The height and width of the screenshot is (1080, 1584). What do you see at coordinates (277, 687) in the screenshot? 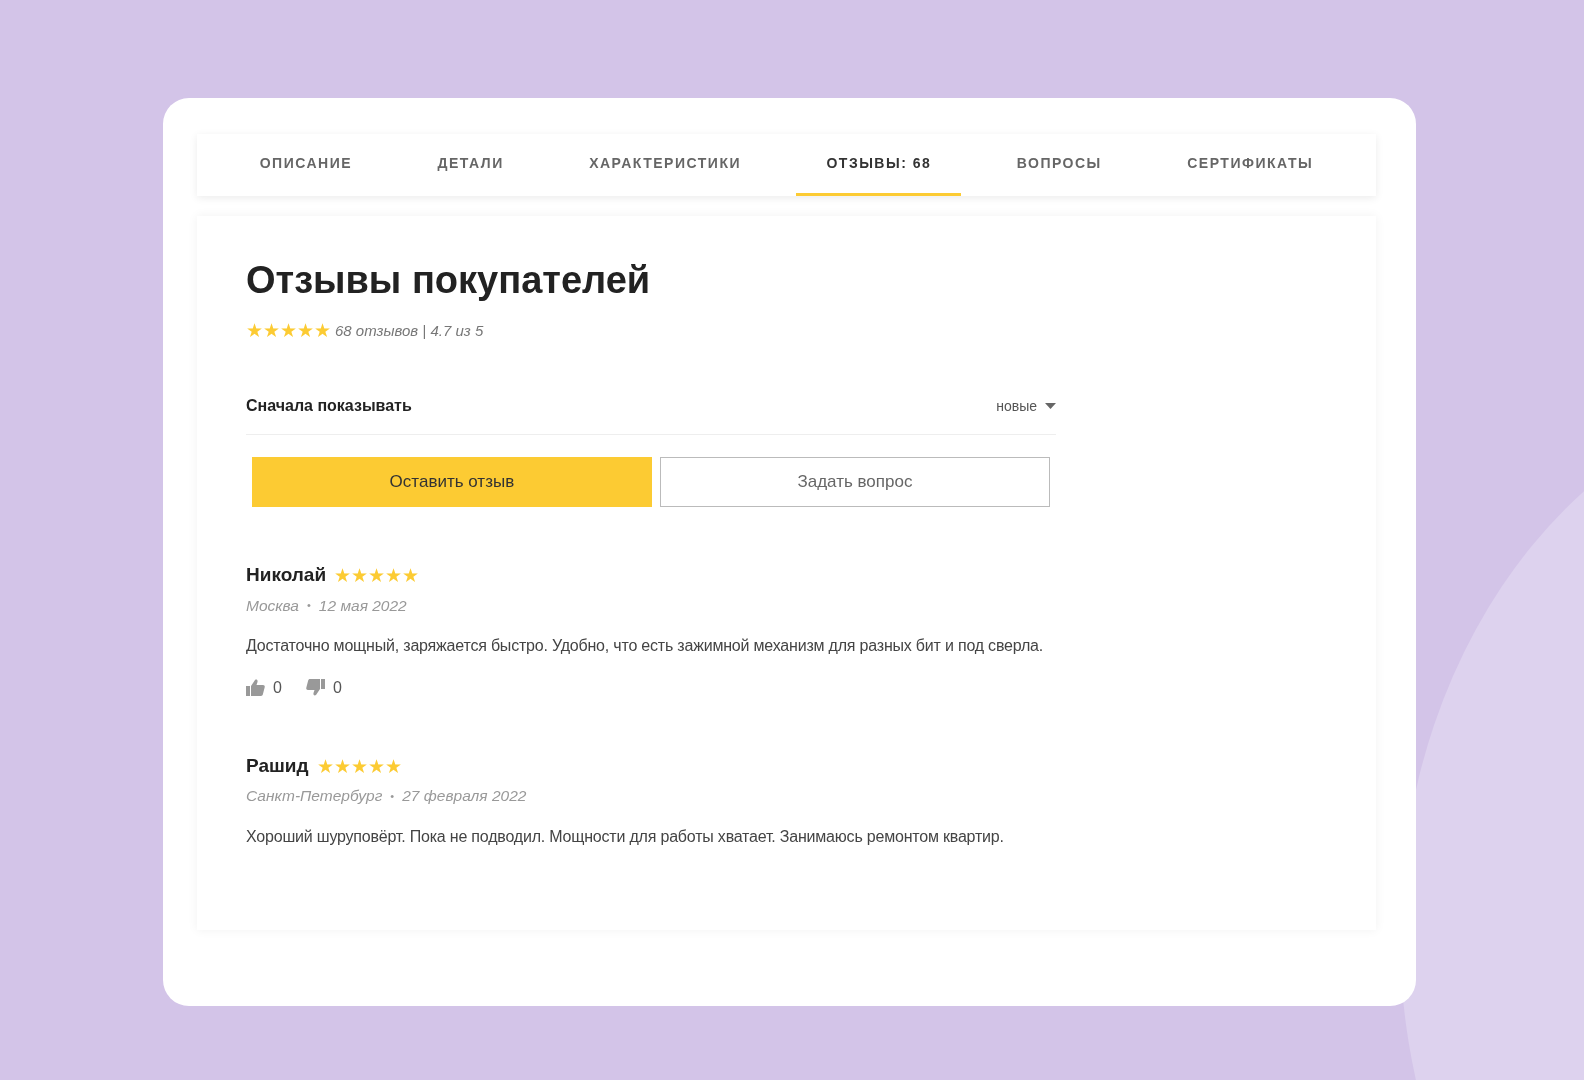
I see `like-count: 0` at bounding box center [277, 687].